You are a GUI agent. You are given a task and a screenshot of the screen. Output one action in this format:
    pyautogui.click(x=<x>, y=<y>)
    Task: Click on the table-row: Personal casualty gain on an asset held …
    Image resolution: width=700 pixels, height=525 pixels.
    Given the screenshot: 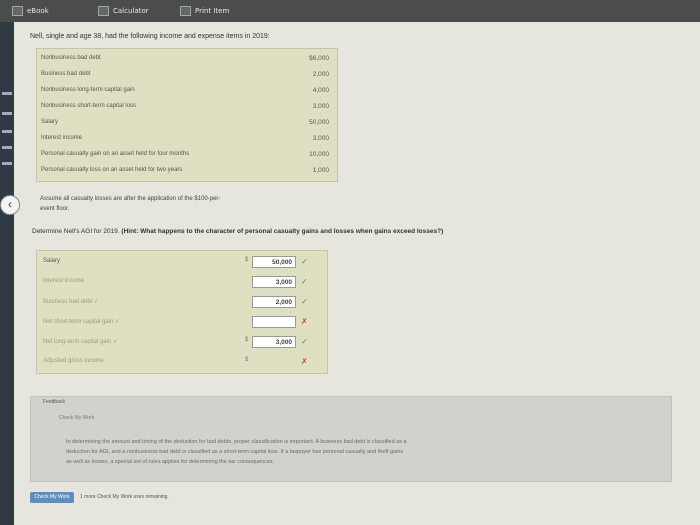 What is the action you would take?
    pyautogui.click(x=187, y=155)
    